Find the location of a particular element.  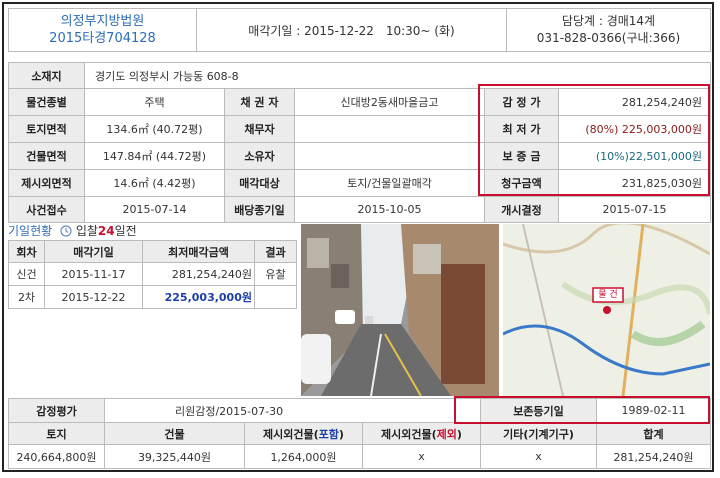

excluded-area-label: 제시외면적 is located at coordinates (46, 183).